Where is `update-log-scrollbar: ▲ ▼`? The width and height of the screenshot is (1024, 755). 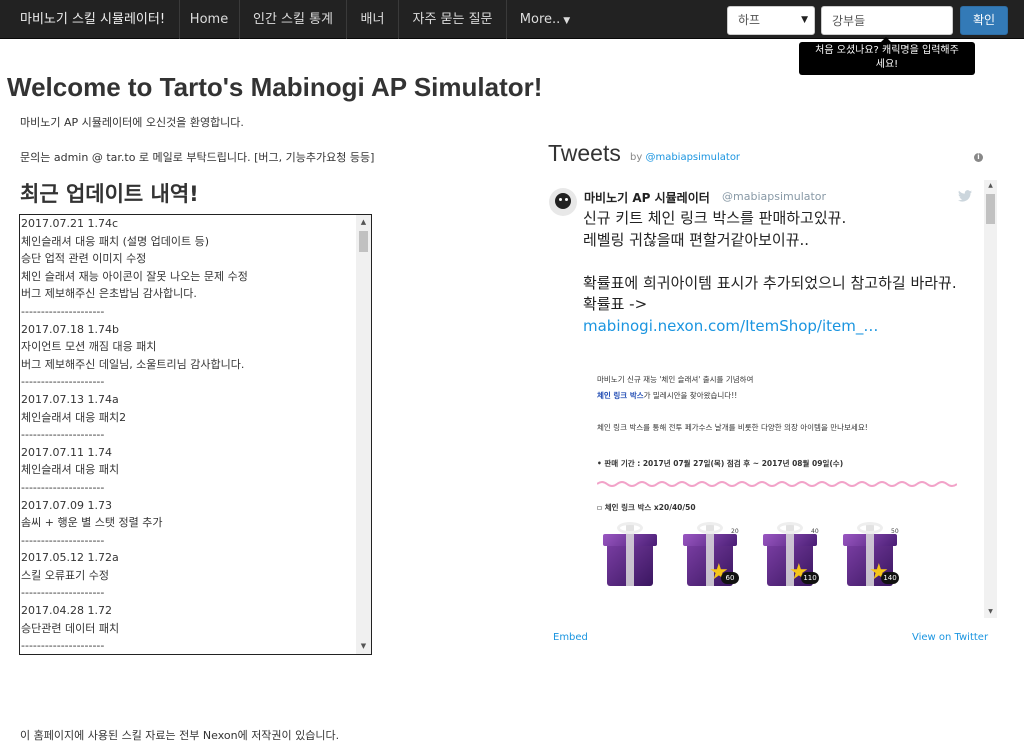 update-log-scrollbar: ▲ ▼ is located at coordinates (363, 434).